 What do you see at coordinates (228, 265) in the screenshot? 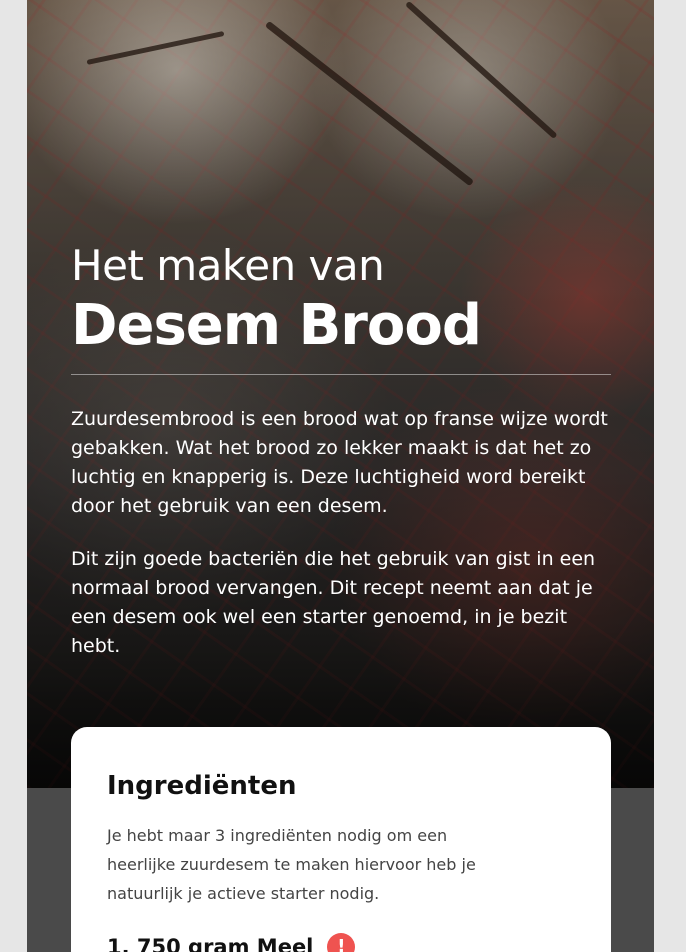
I see `page-title-prefix: Het maken van` at bounding box center [228, 265].